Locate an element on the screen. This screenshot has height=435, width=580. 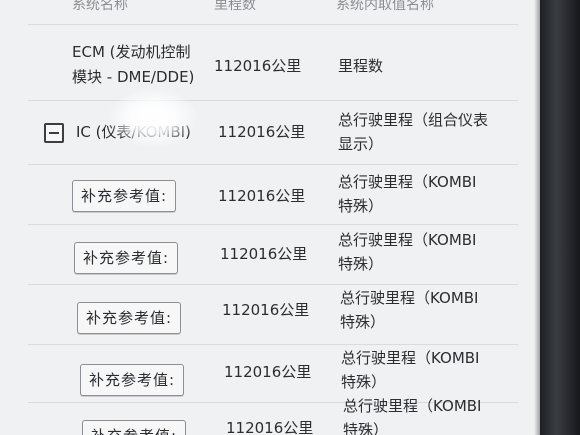
header-internal-value-name: 系统内取值名称 is located at coordinates (385, 6).